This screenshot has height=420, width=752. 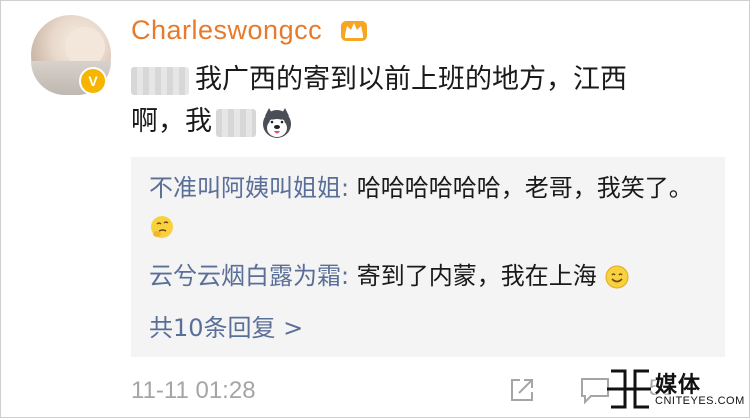 I want to click on smile-emoji-icon, so click(x=617, y=277).